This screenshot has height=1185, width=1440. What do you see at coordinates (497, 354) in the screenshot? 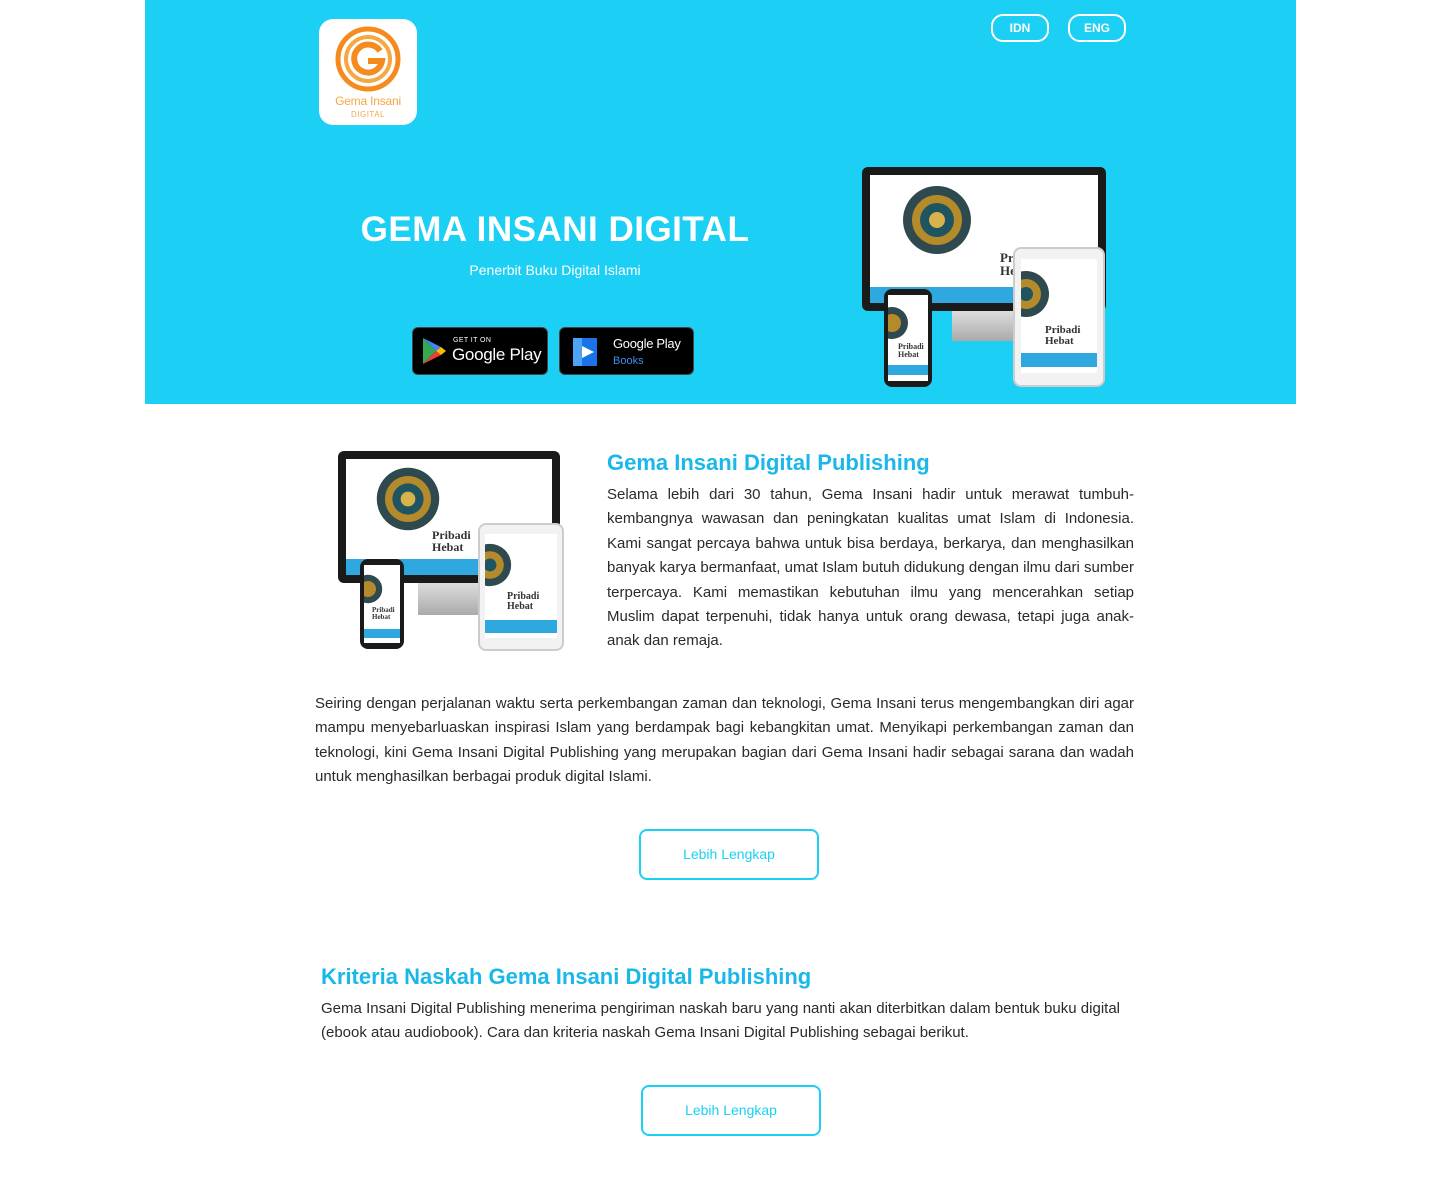
I see `badge-google-play-label: Google Play` at bounding box center [497, 354].